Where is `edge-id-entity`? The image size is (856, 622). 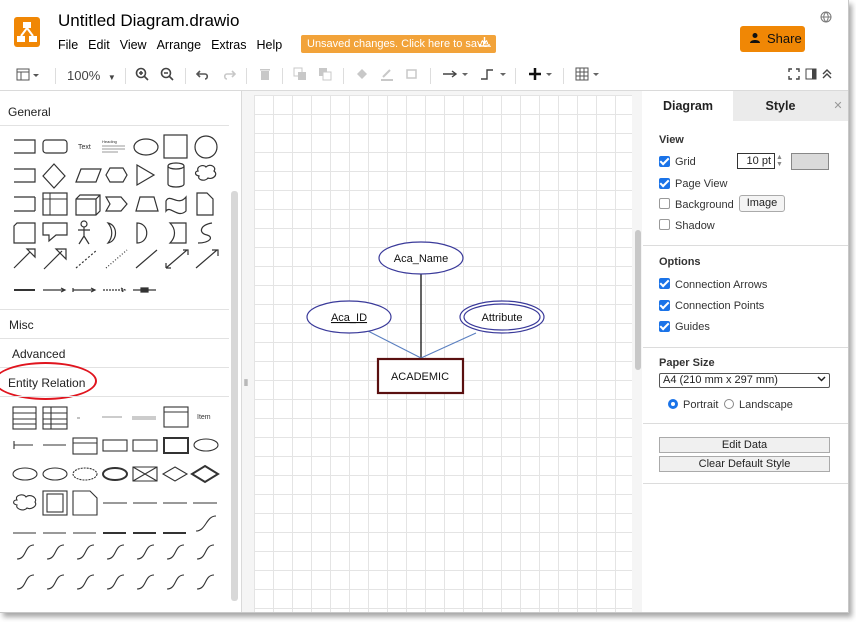
edge-id-entity is located at coordinates (393, 344).